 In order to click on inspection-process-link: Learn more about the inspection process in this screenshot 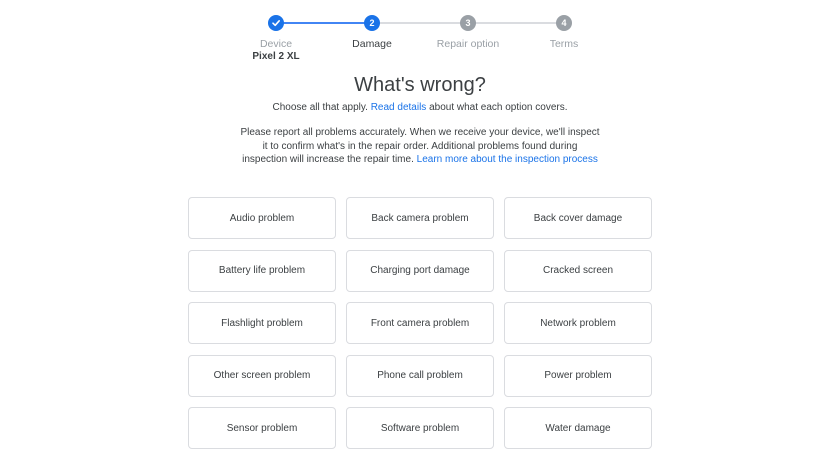, I will do `click(507, 159)`.